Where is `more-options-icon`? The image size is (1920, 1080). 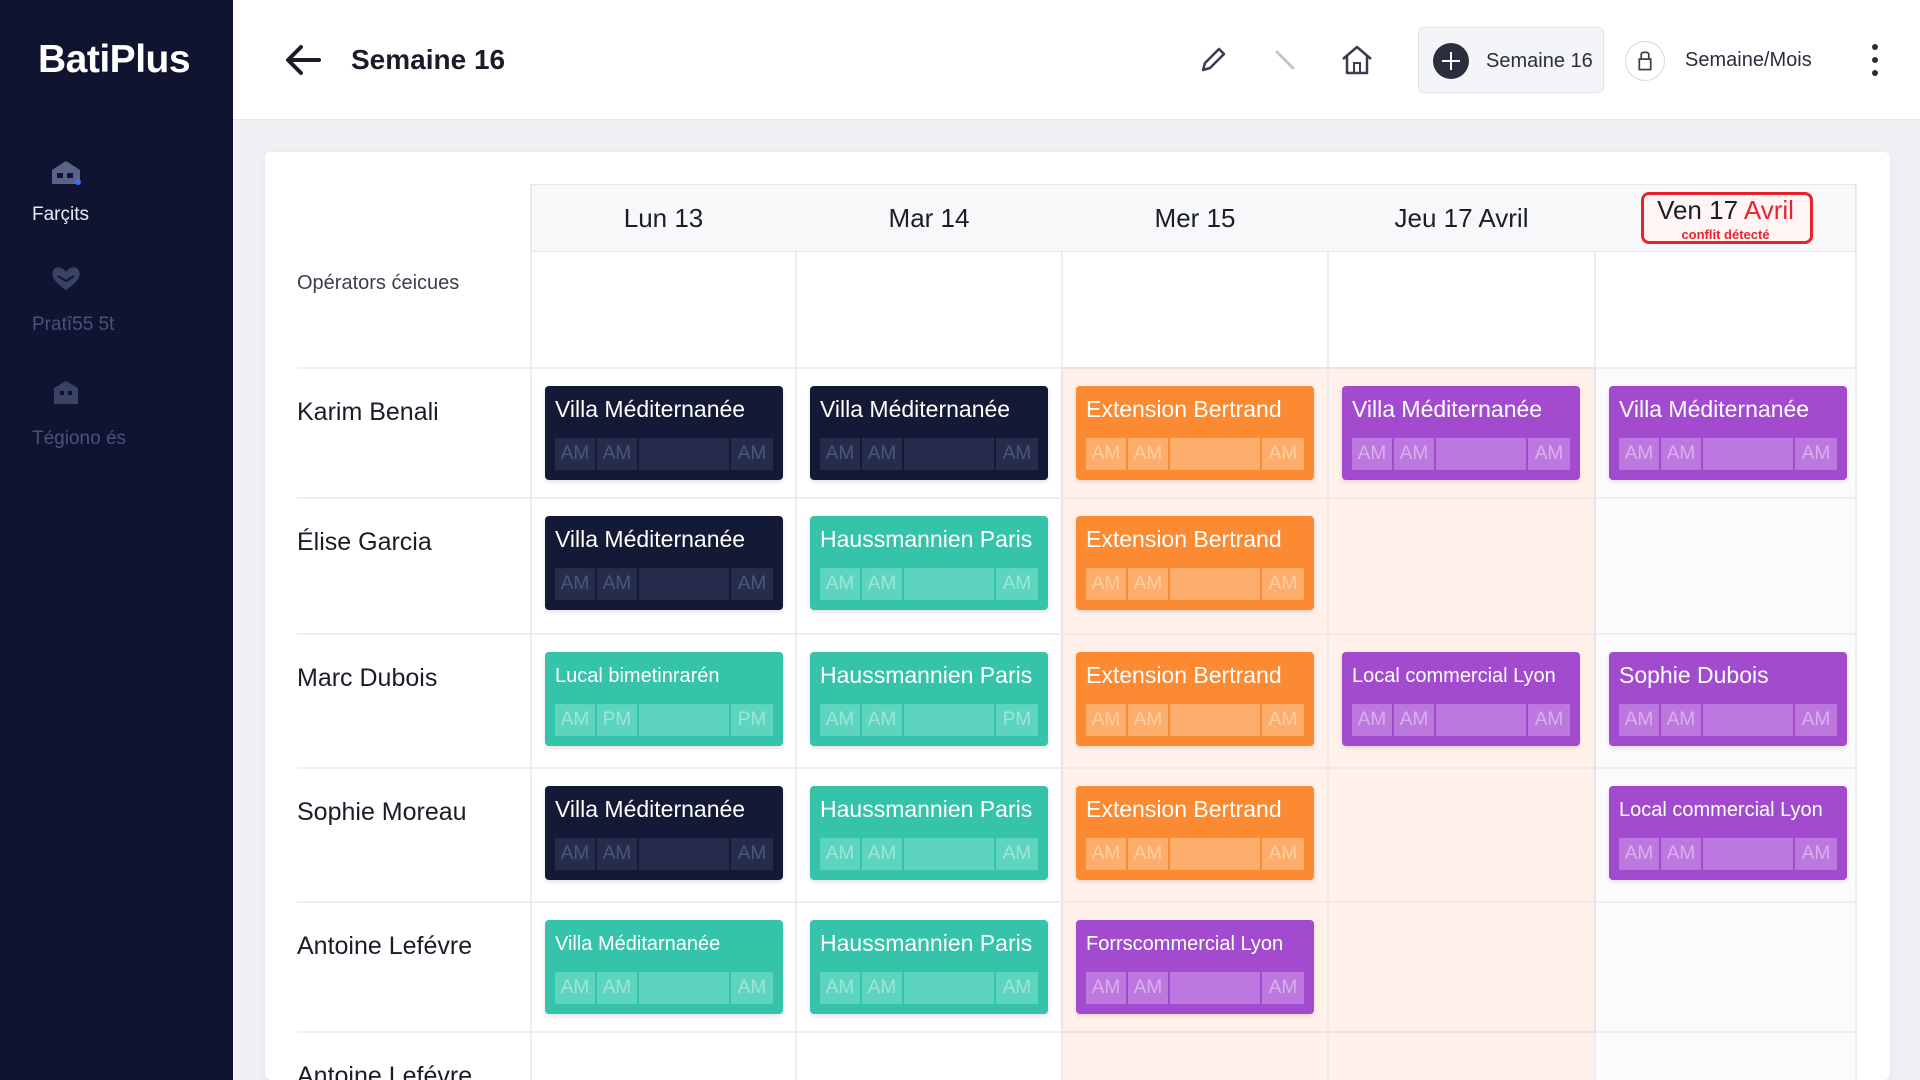 more-options-icon is located at coordinates (1875, 60).